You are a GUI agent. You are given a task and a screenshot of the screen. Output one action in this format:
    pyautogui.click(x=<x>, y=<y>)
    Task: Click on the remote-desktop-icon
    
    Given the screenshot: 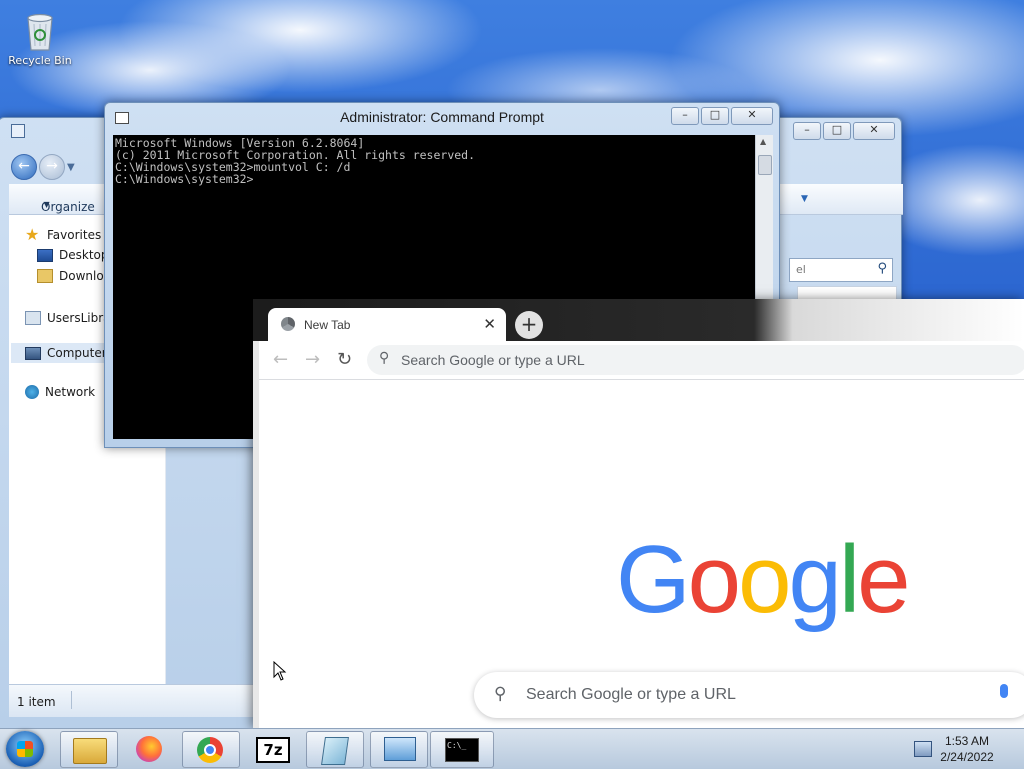 What is the action you would take?
    pyautogui.click(x=400, y=749)
    